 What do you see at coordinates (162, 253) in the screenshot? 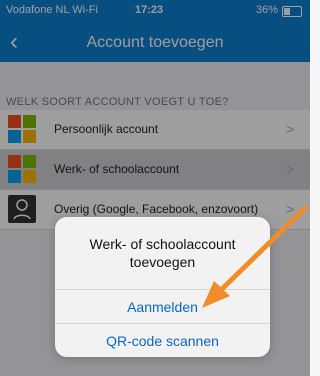
I see `action-sheet-title: Werk- of schoolaccount toevoegen` at bounding box center [162, 253].